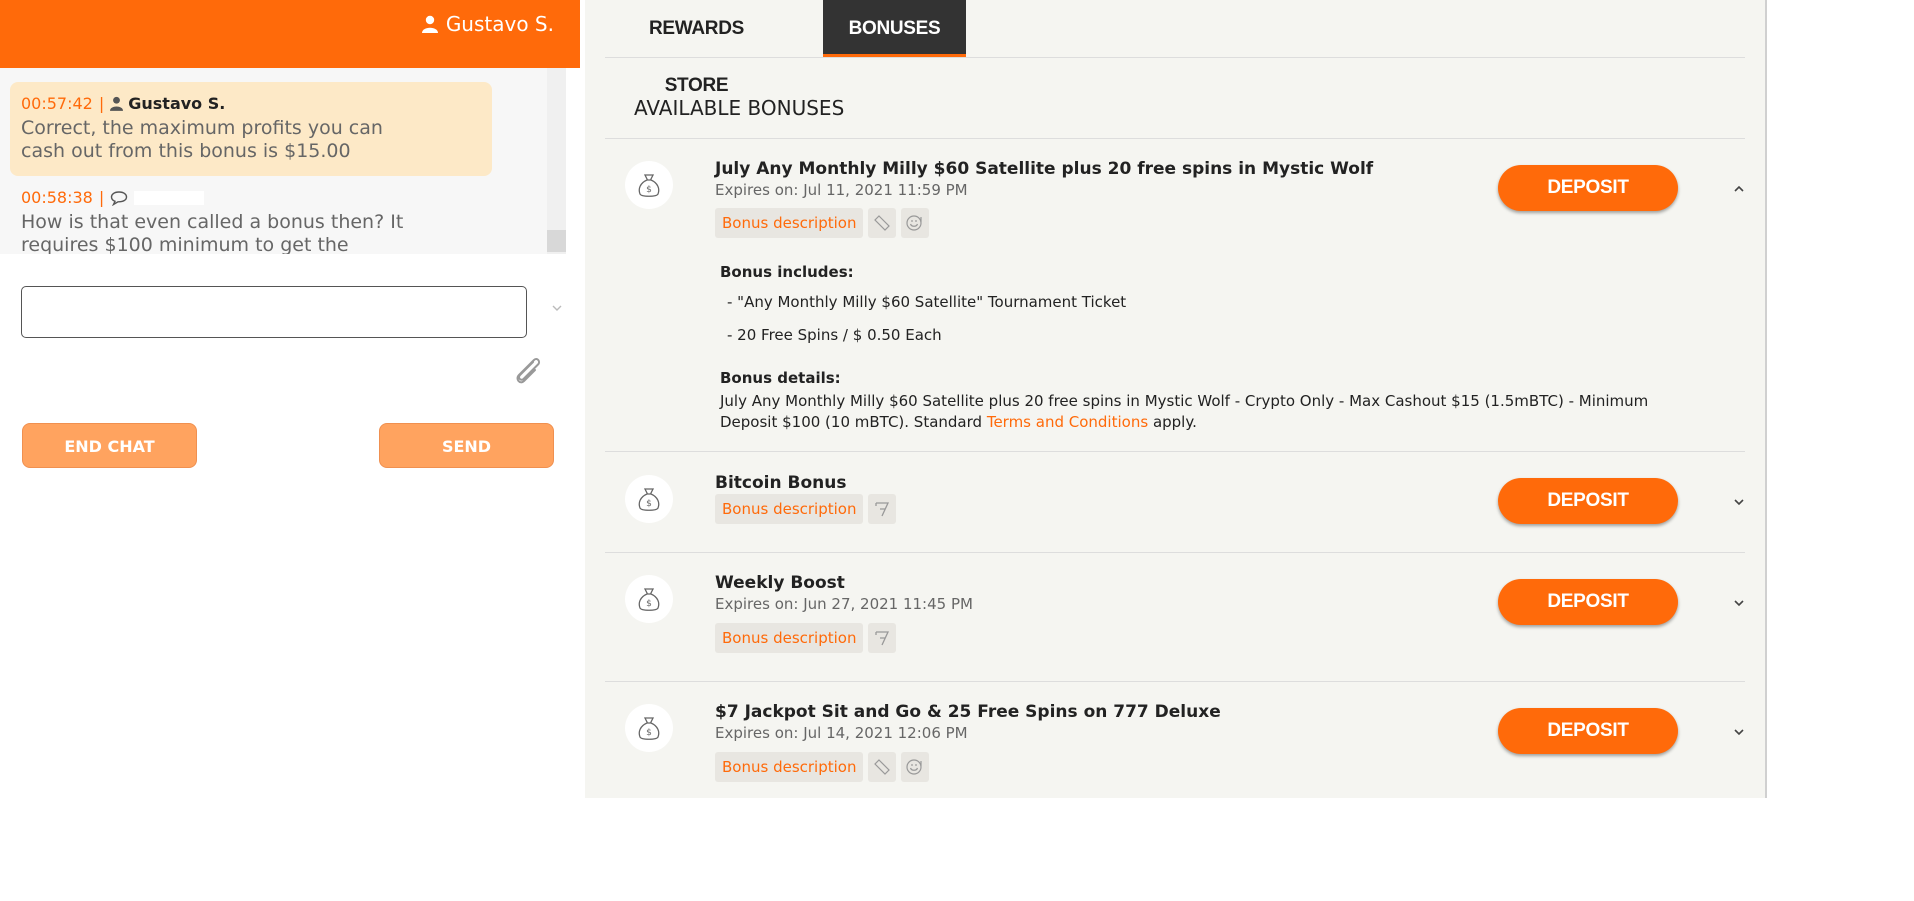  Describe the element at coordinates (274, 312) in the screenshot. I see `chat-message-input` at that location.